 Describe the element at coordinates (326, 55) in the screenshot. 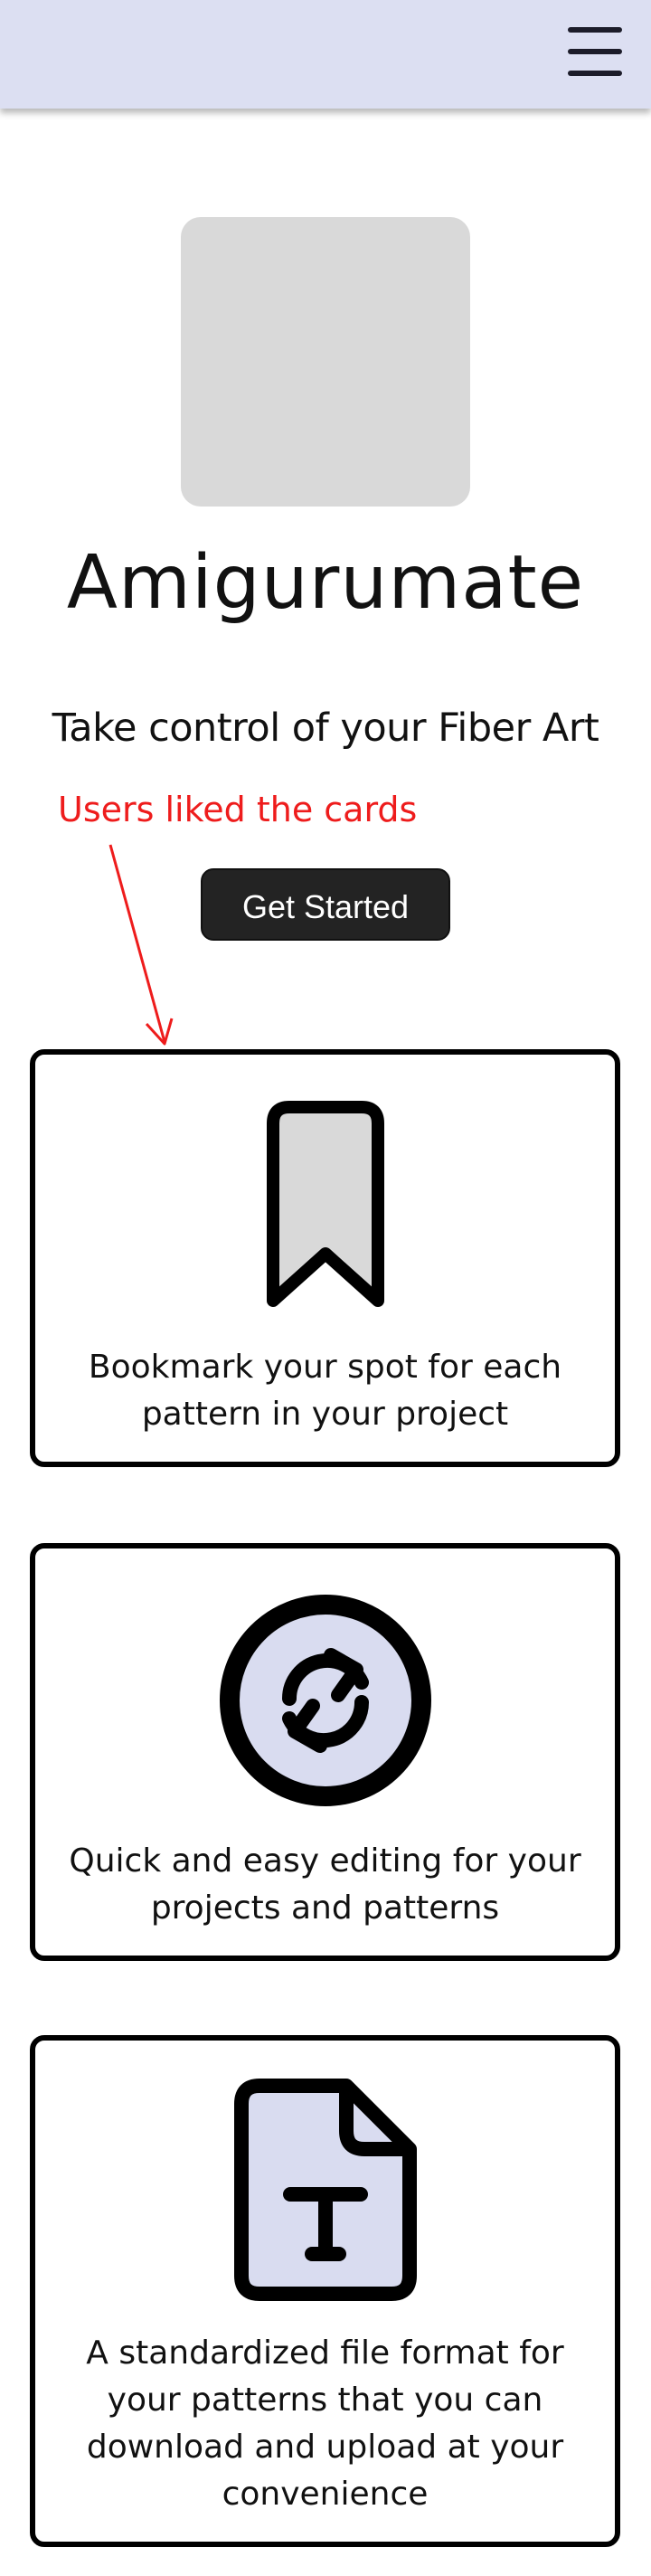

I see `top-bar` at that location.